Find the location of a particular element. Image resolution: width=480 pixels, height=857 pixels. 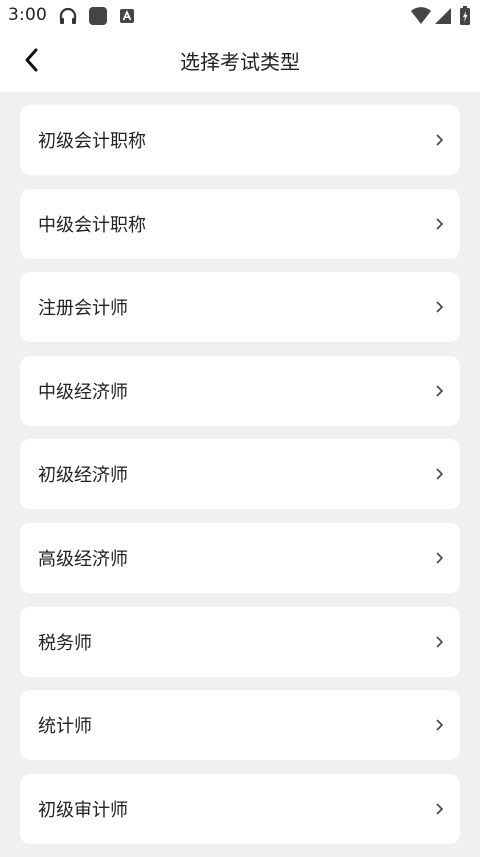

page-title: 选择考试类型 is located at coordinates (240, 62).